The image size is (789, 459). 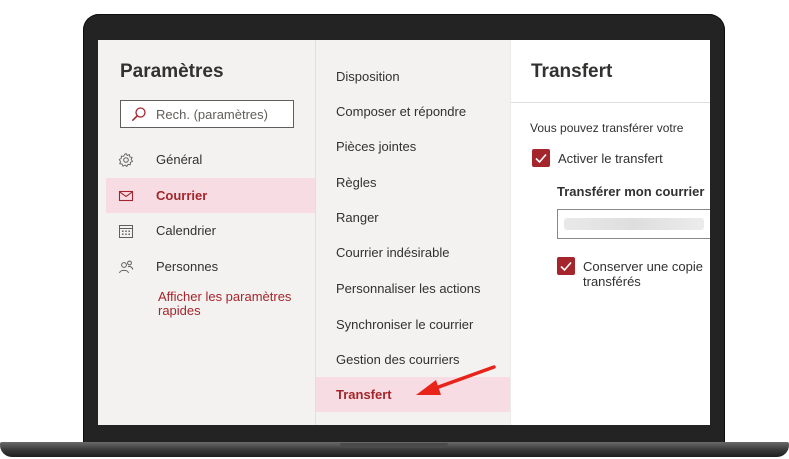 I want to click on forward-to-label: Transférer mon courrier, so click(x=631, y=191).